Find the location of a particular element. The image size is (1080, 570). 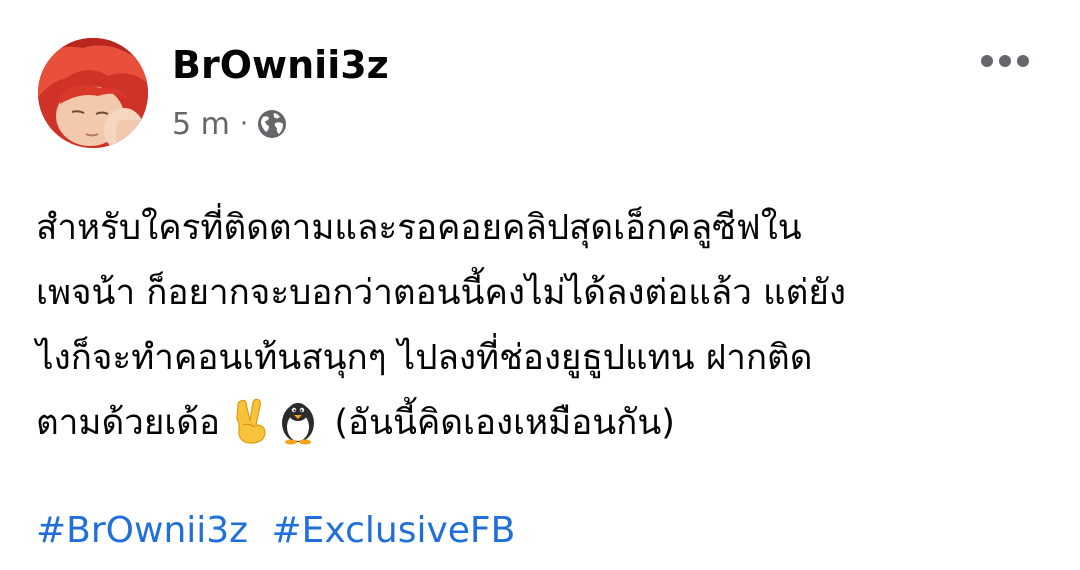

hashtag-link: #BrOwnii3z is located at coordinates (142, 530).